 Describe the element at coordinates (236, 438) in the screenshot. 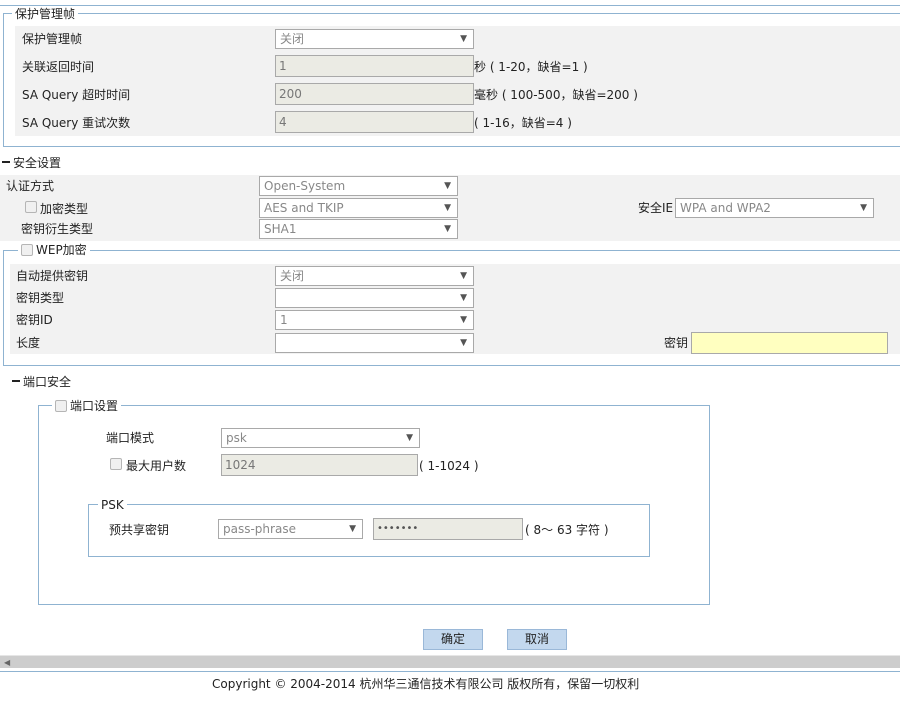

I see `port-mode-select-value: psk` at that location.